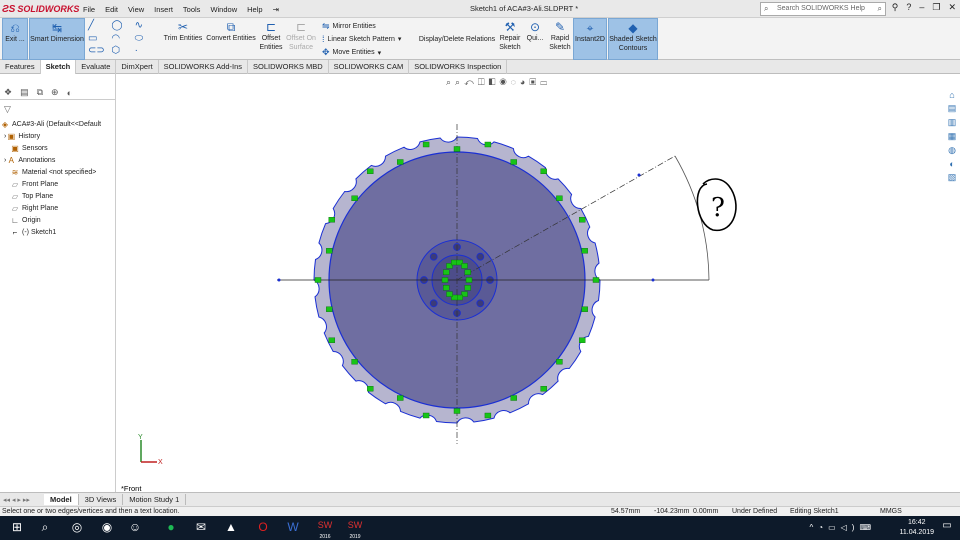 The height and width of the screenshot is (540, 960). What do you see at coordinates (20, 67) in the screenshot?
I see `tab-features: Features` at bounding box center [20, 67].